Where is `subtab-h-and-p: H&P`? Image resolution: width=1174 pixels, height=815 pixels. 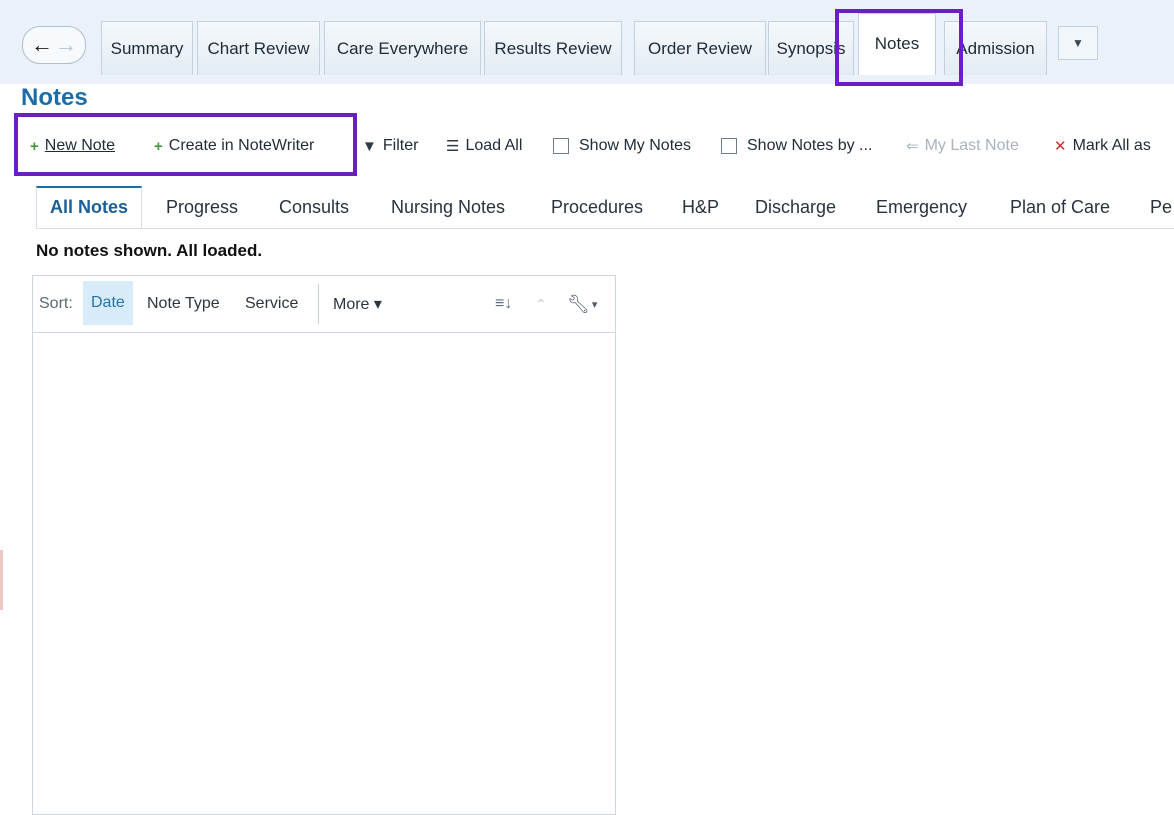 subtab-h-and-p: H&P is located at coordinates (700, 207).